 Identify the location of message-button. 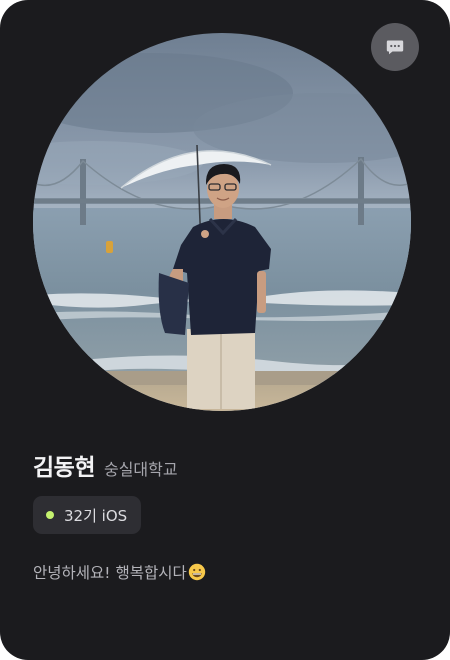
(395, 47).